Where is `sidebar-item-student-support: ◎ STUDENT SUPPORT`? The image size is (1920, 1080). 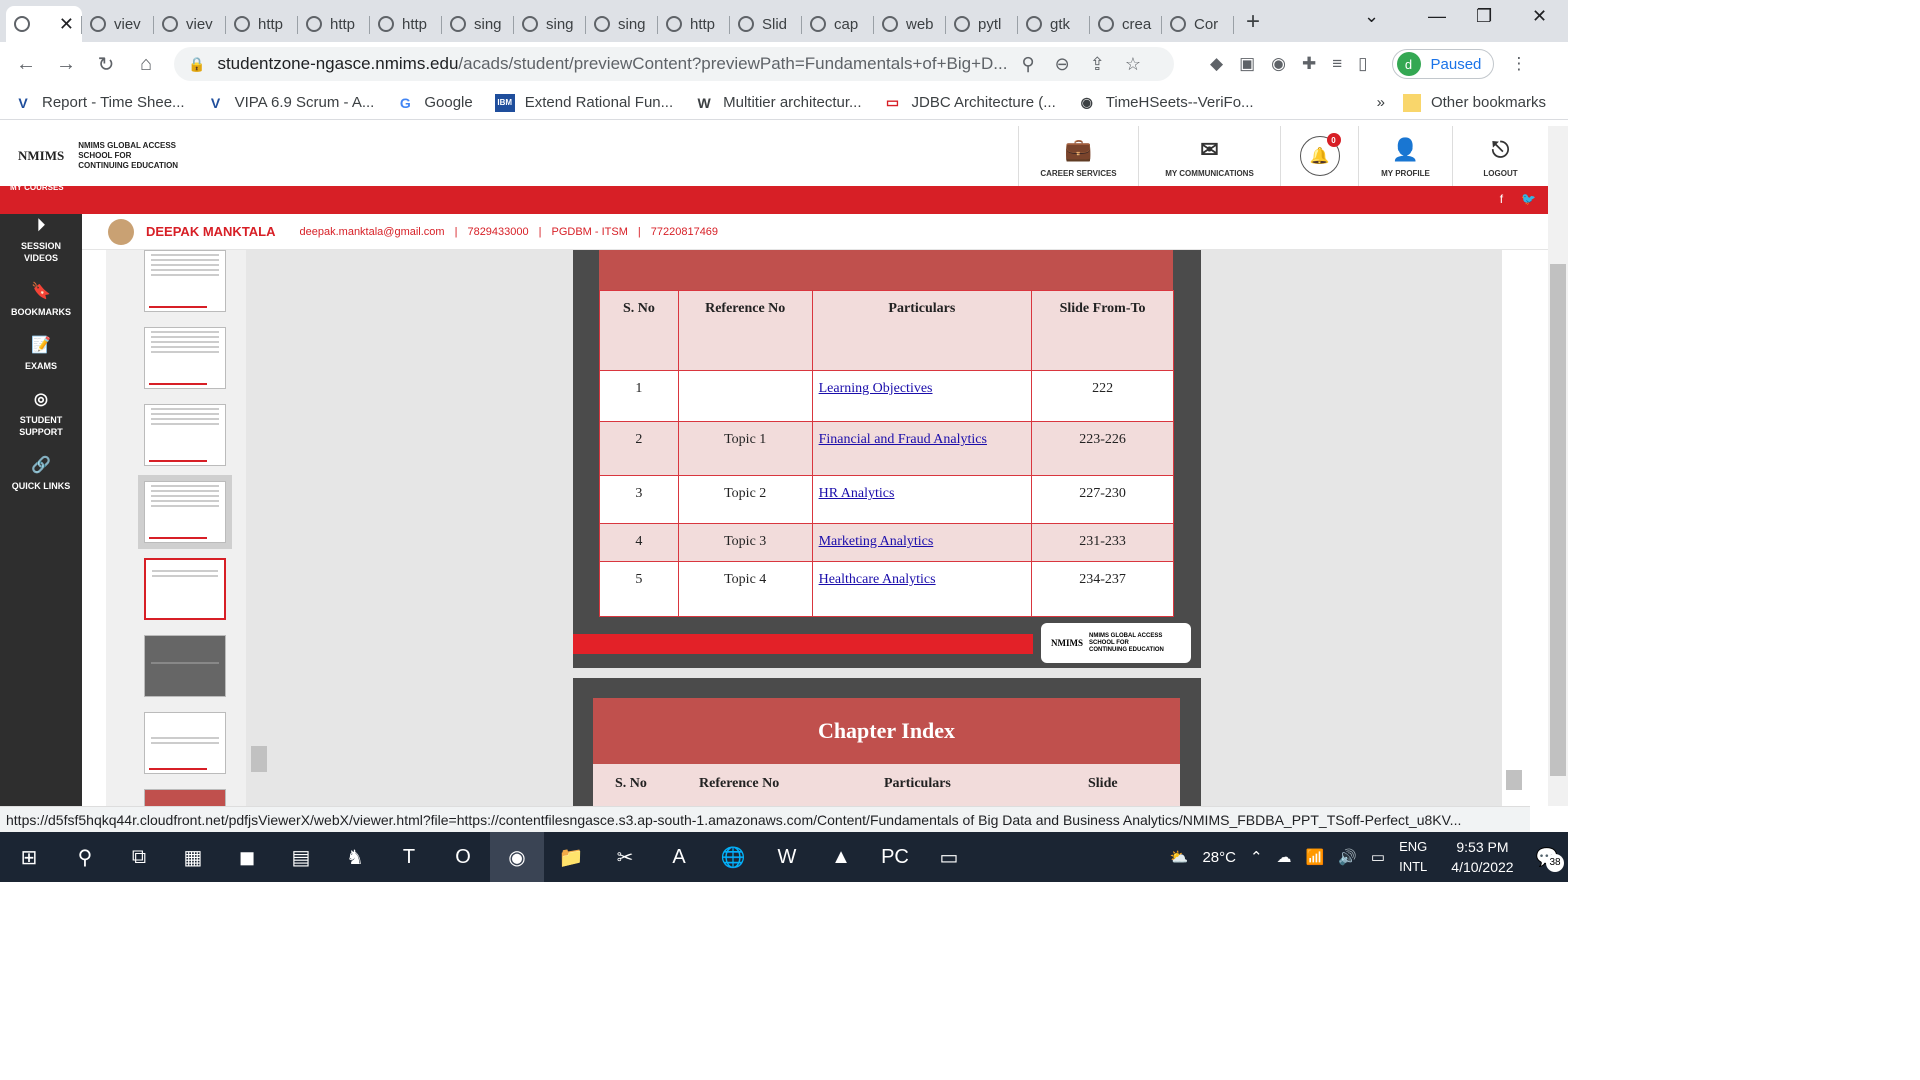 sidebar-item-student-support: ◎ STUDENT SUPPORT is located at coordinates (41, 415).